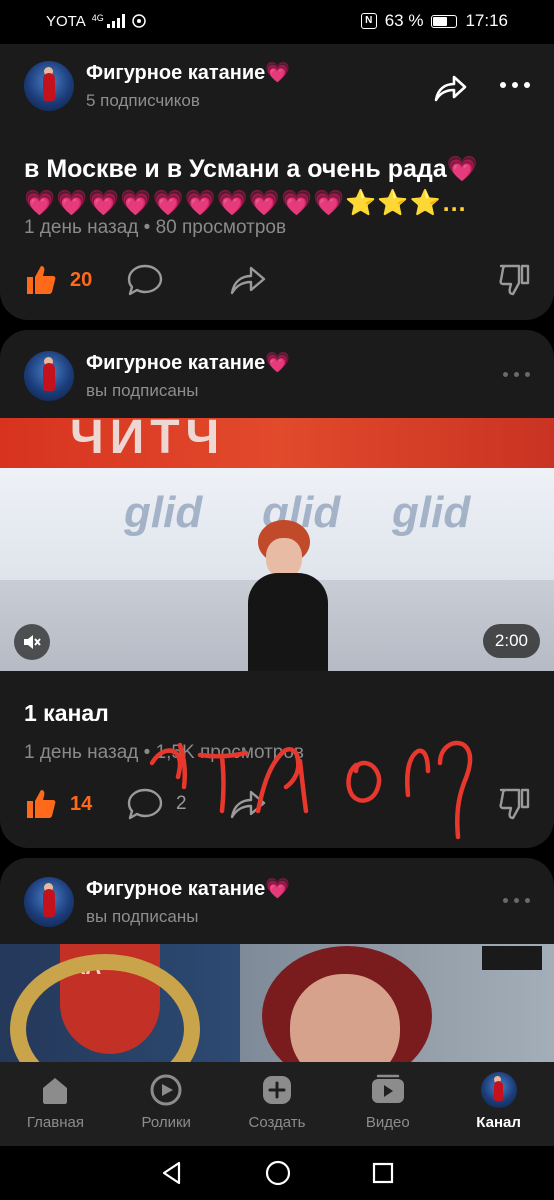  Describe the element at coordinates (177, 280) in the screenshot. I see `comment-button` at that location.